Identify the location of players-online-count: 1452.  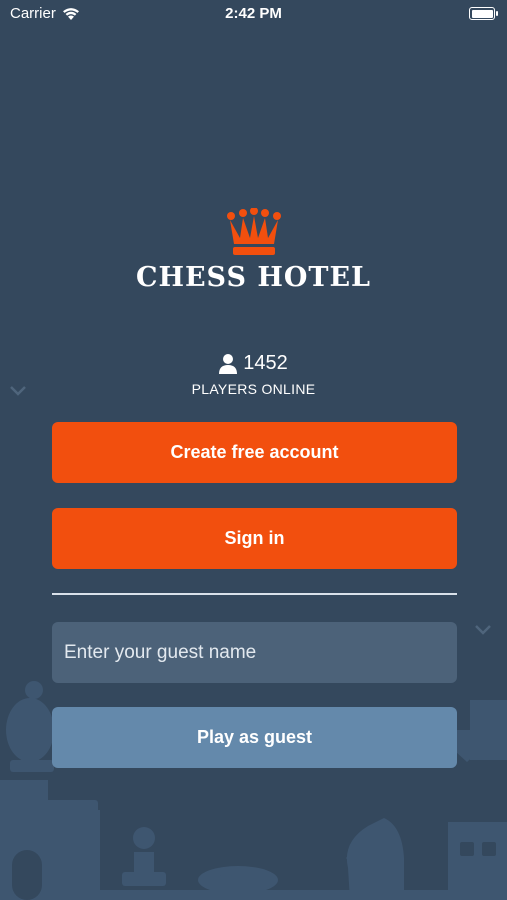
(265, 363).